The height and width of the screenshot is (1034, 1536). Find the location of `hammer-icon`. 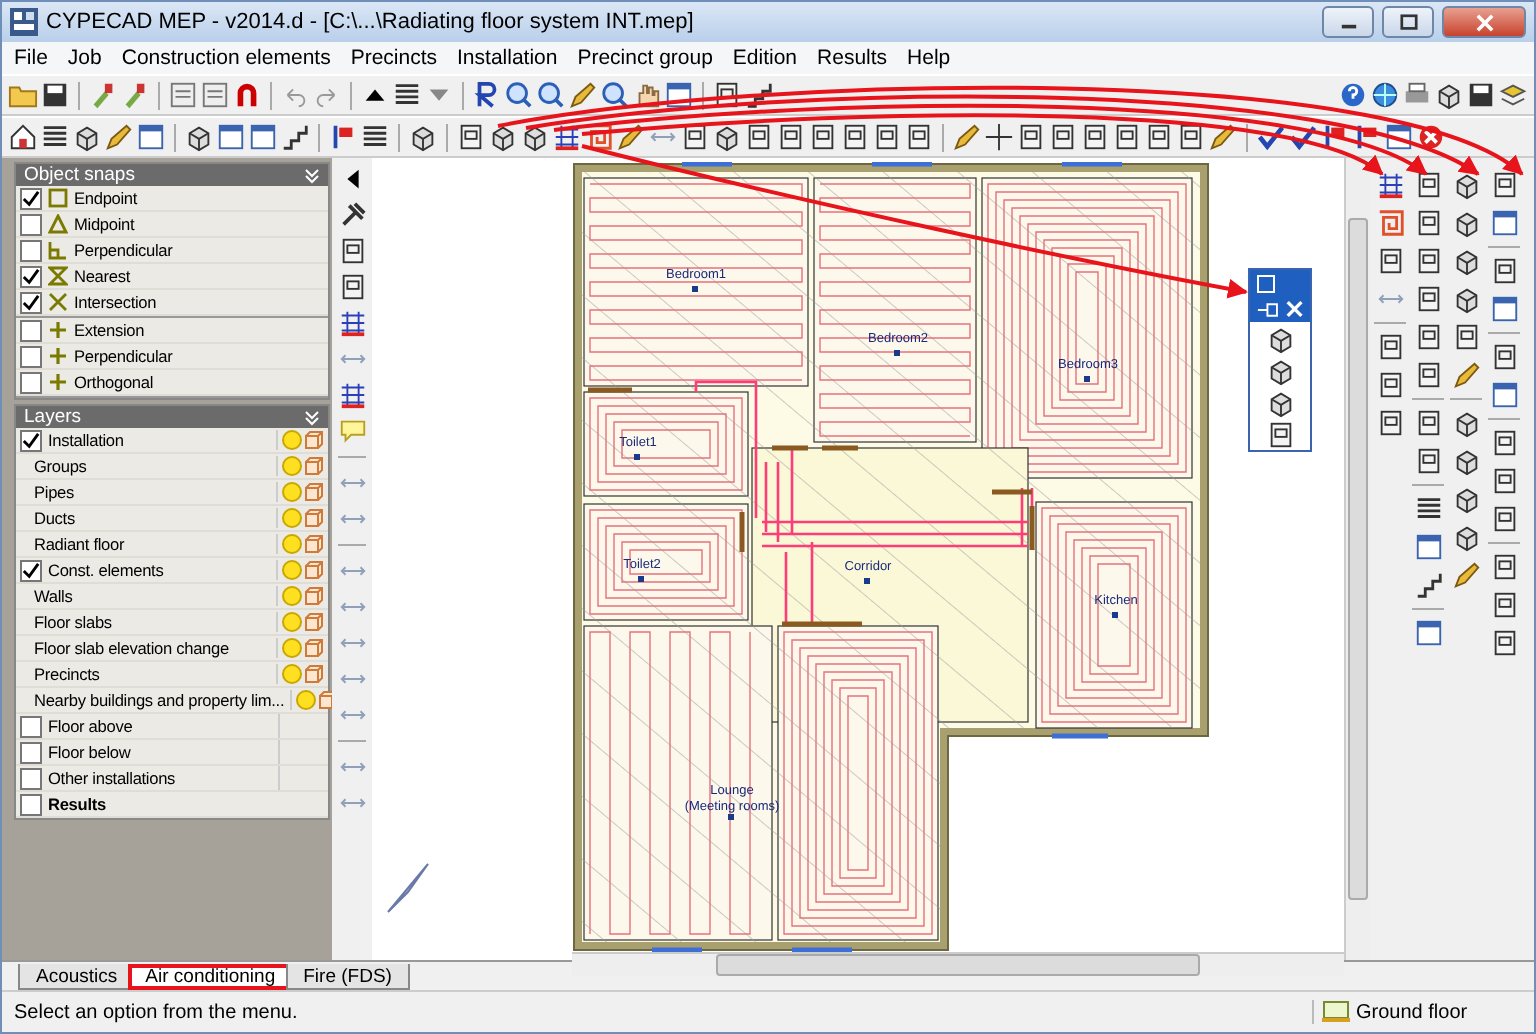

hammer-icon is located at coordinates (352, 215).